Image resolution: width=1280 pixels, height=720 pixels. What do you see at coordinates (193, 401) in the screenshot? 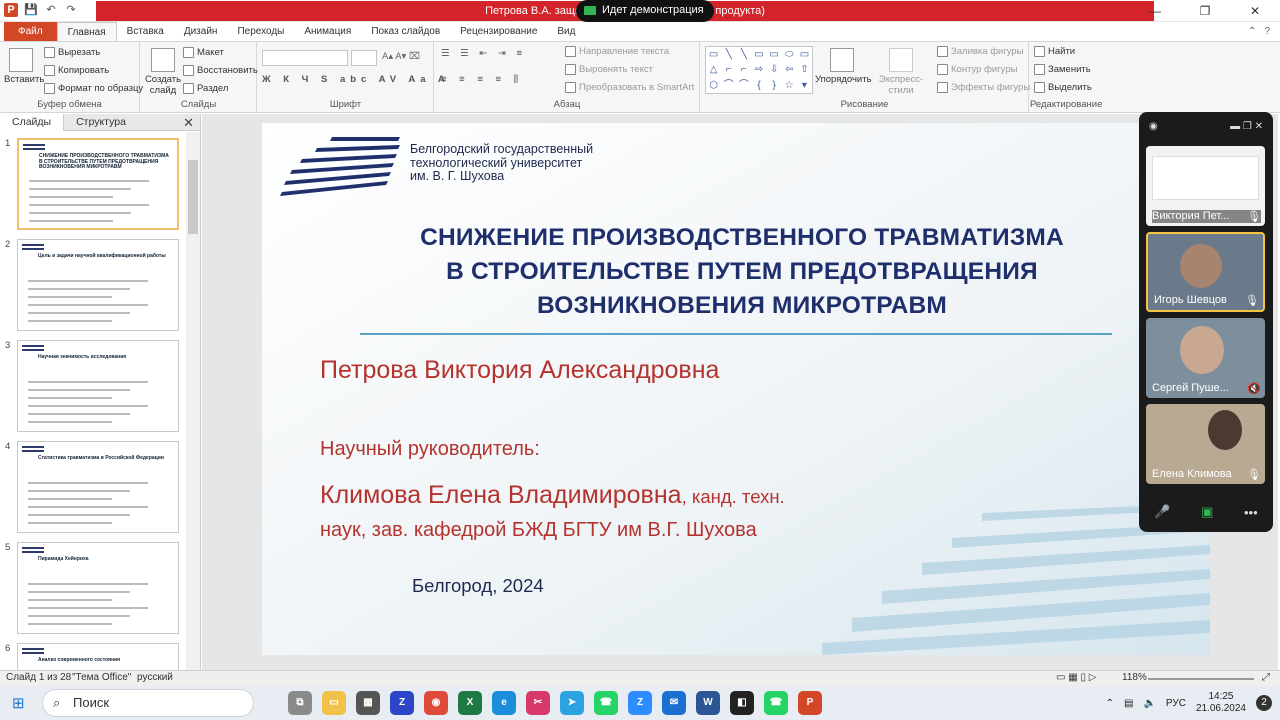
I see `scrollbar` at bounding box center [193, 401].